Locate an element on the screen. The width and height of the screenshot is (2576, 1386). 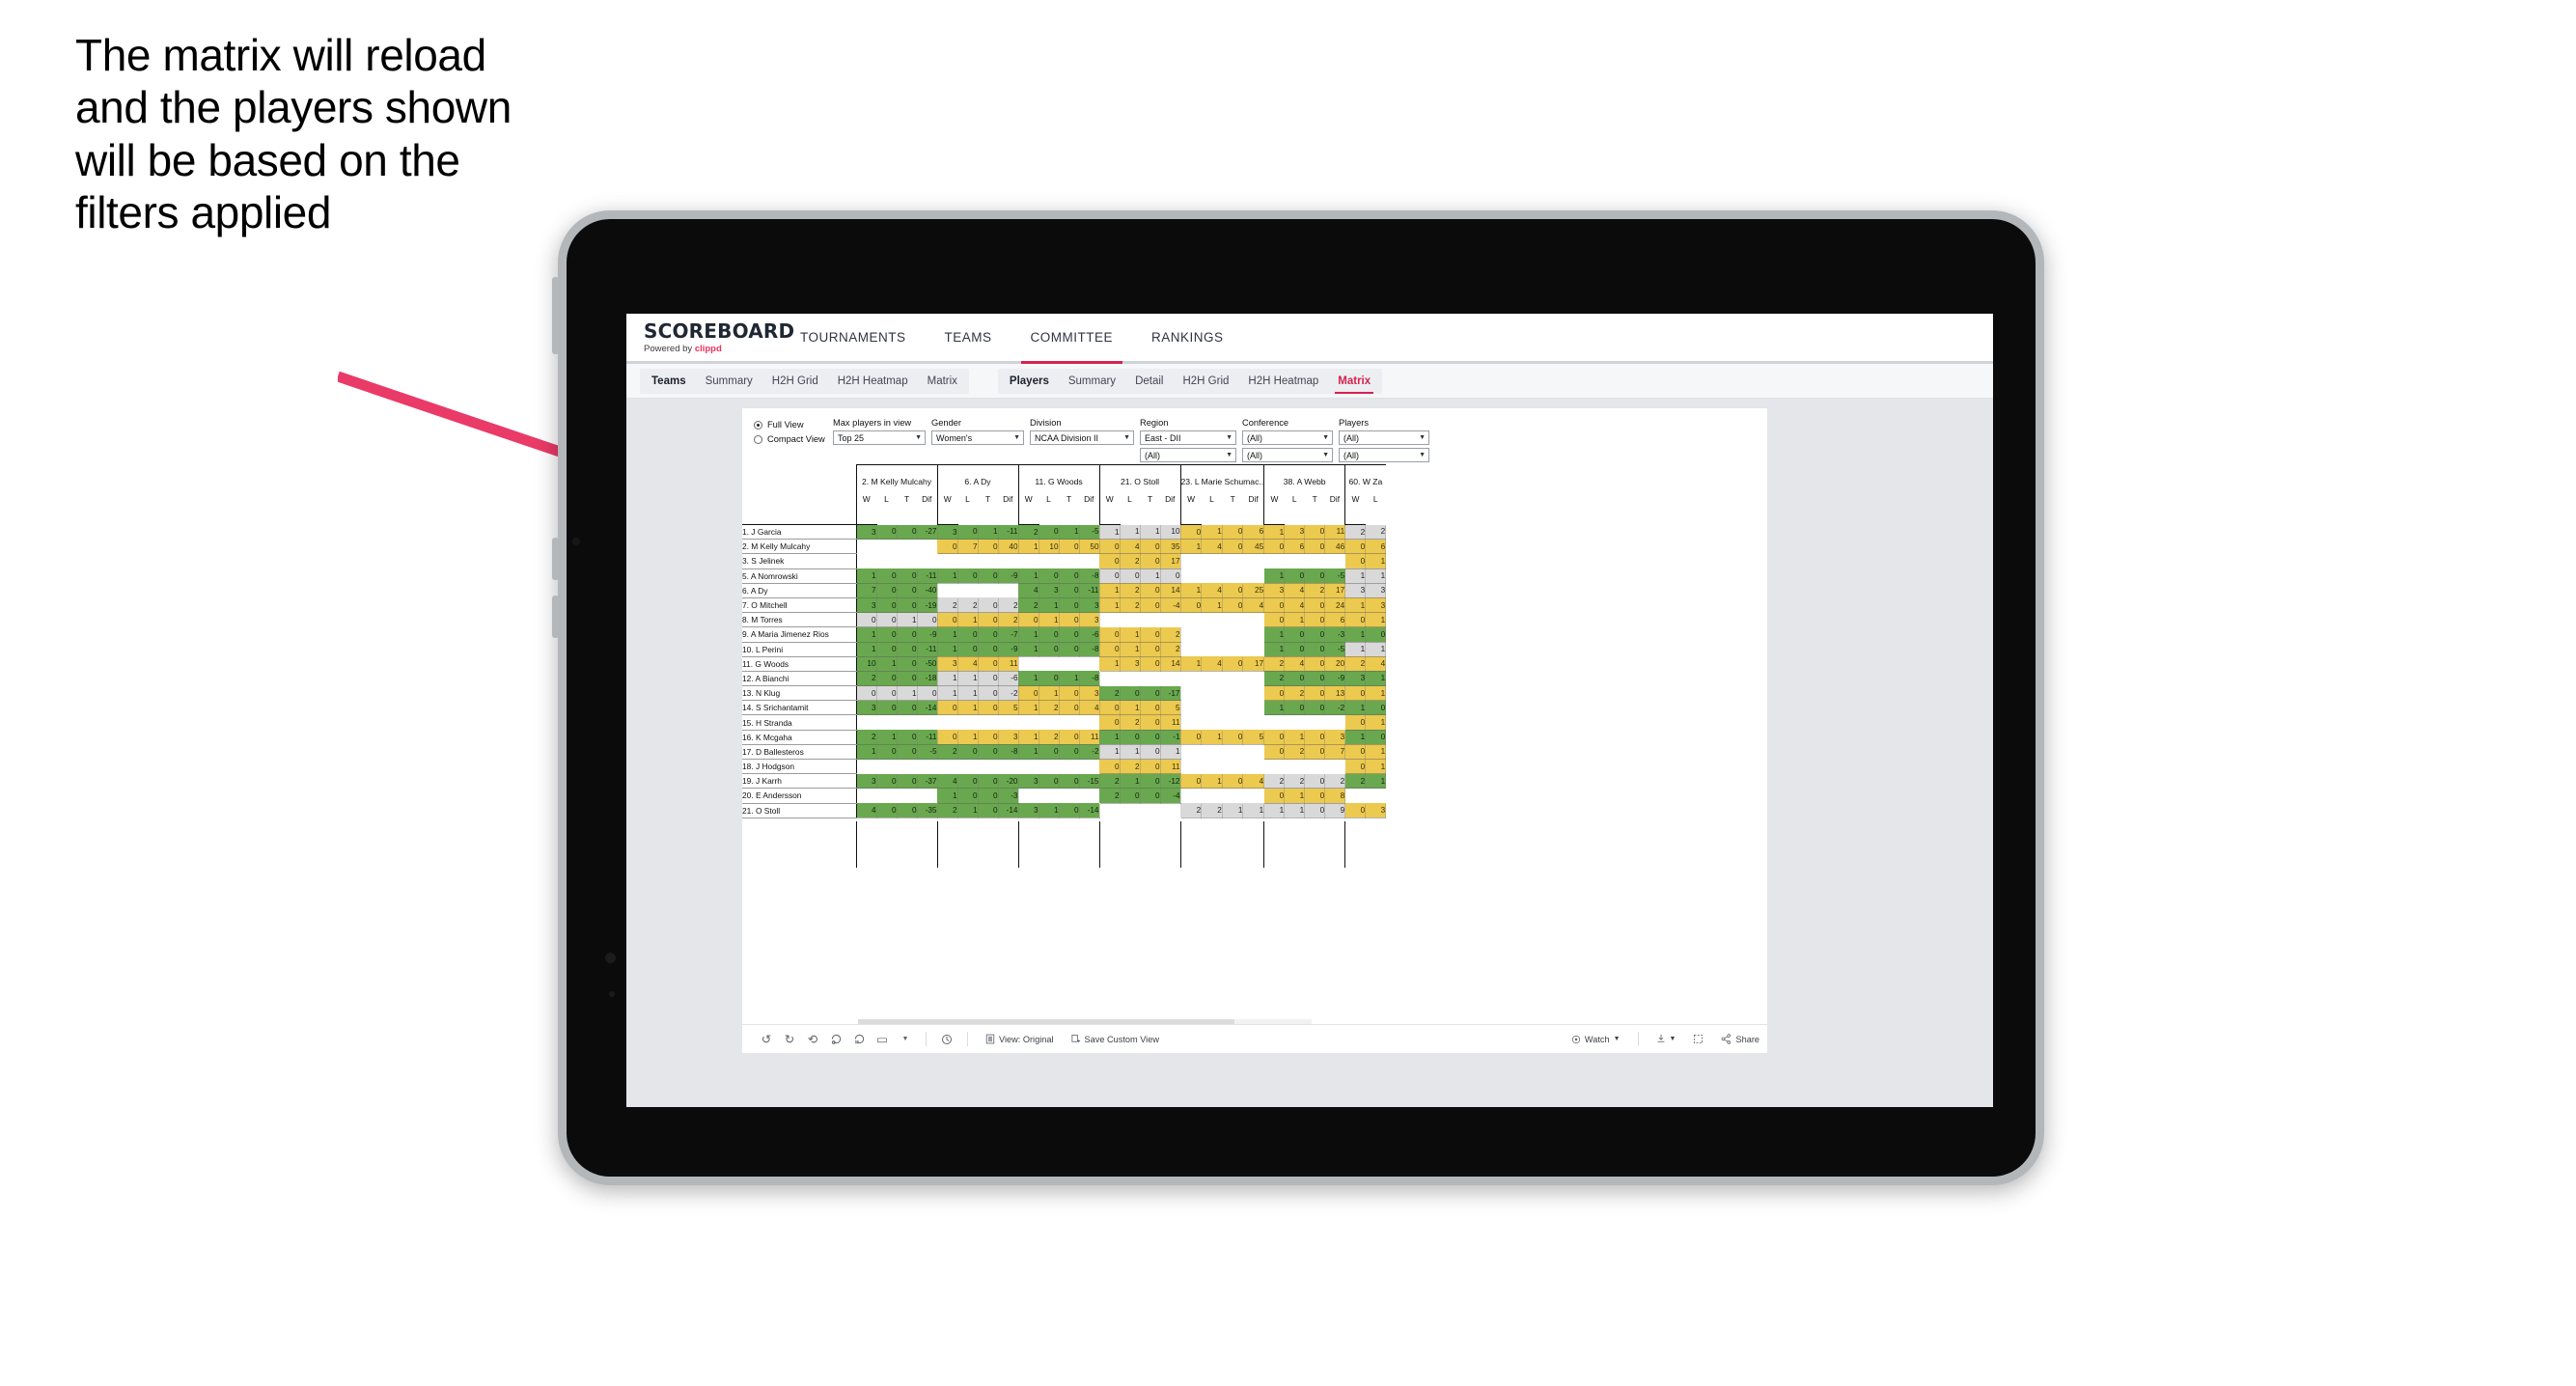
view-original-button: View: Original is located at coordinates (1020, 1039).